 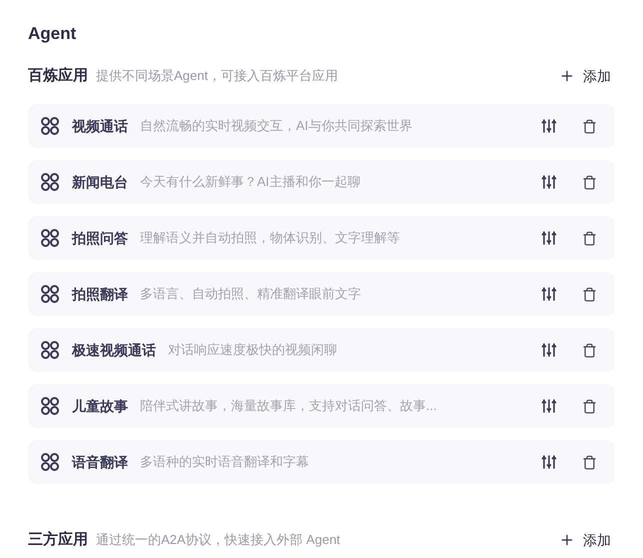 I want to click on agent-name: 视频通话, so click(x=100, y=126).